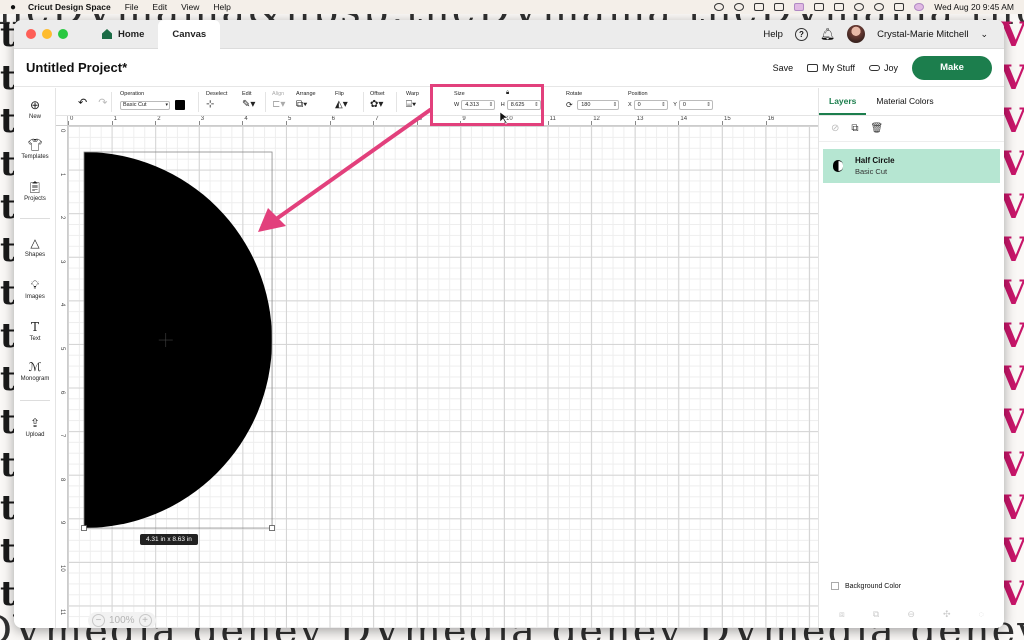  Describe the element at coordinates (132, 7) in the screenshot. I see `menu-file: File` at that location.